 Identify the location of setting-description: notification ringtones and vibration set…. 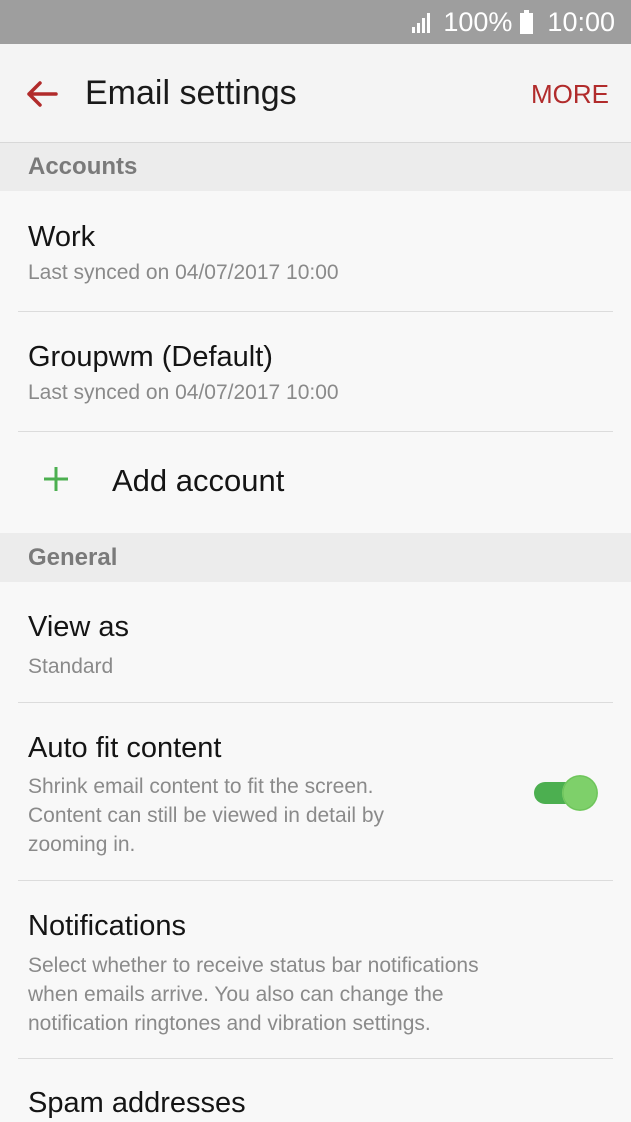
(229, 1023).